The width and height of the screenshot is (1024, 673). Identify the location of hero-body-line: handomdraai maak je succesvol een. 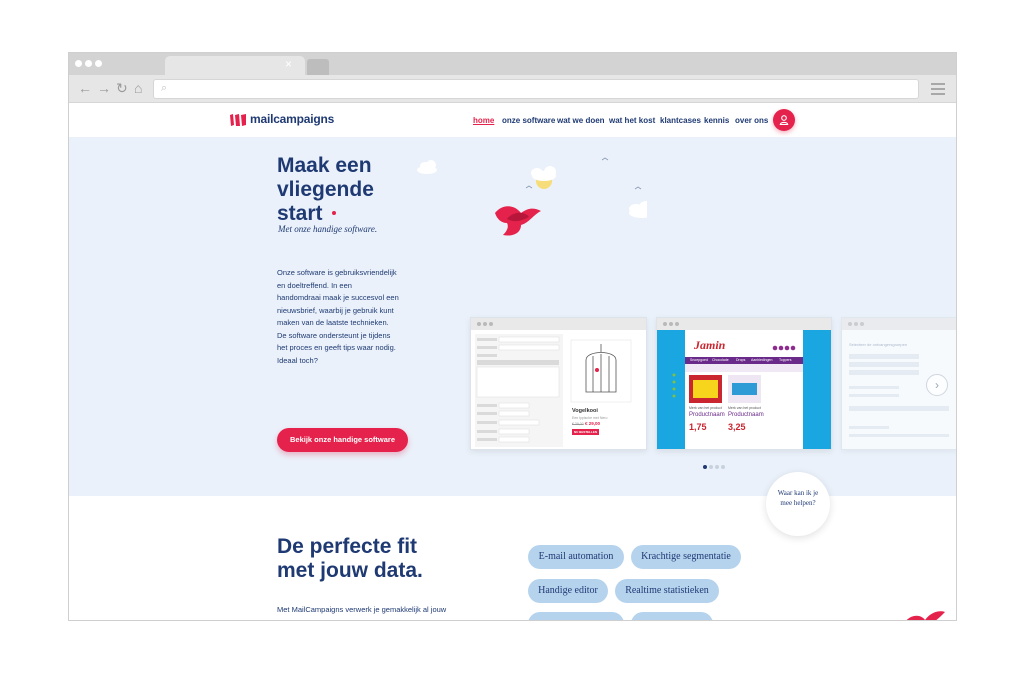
(338, 297).